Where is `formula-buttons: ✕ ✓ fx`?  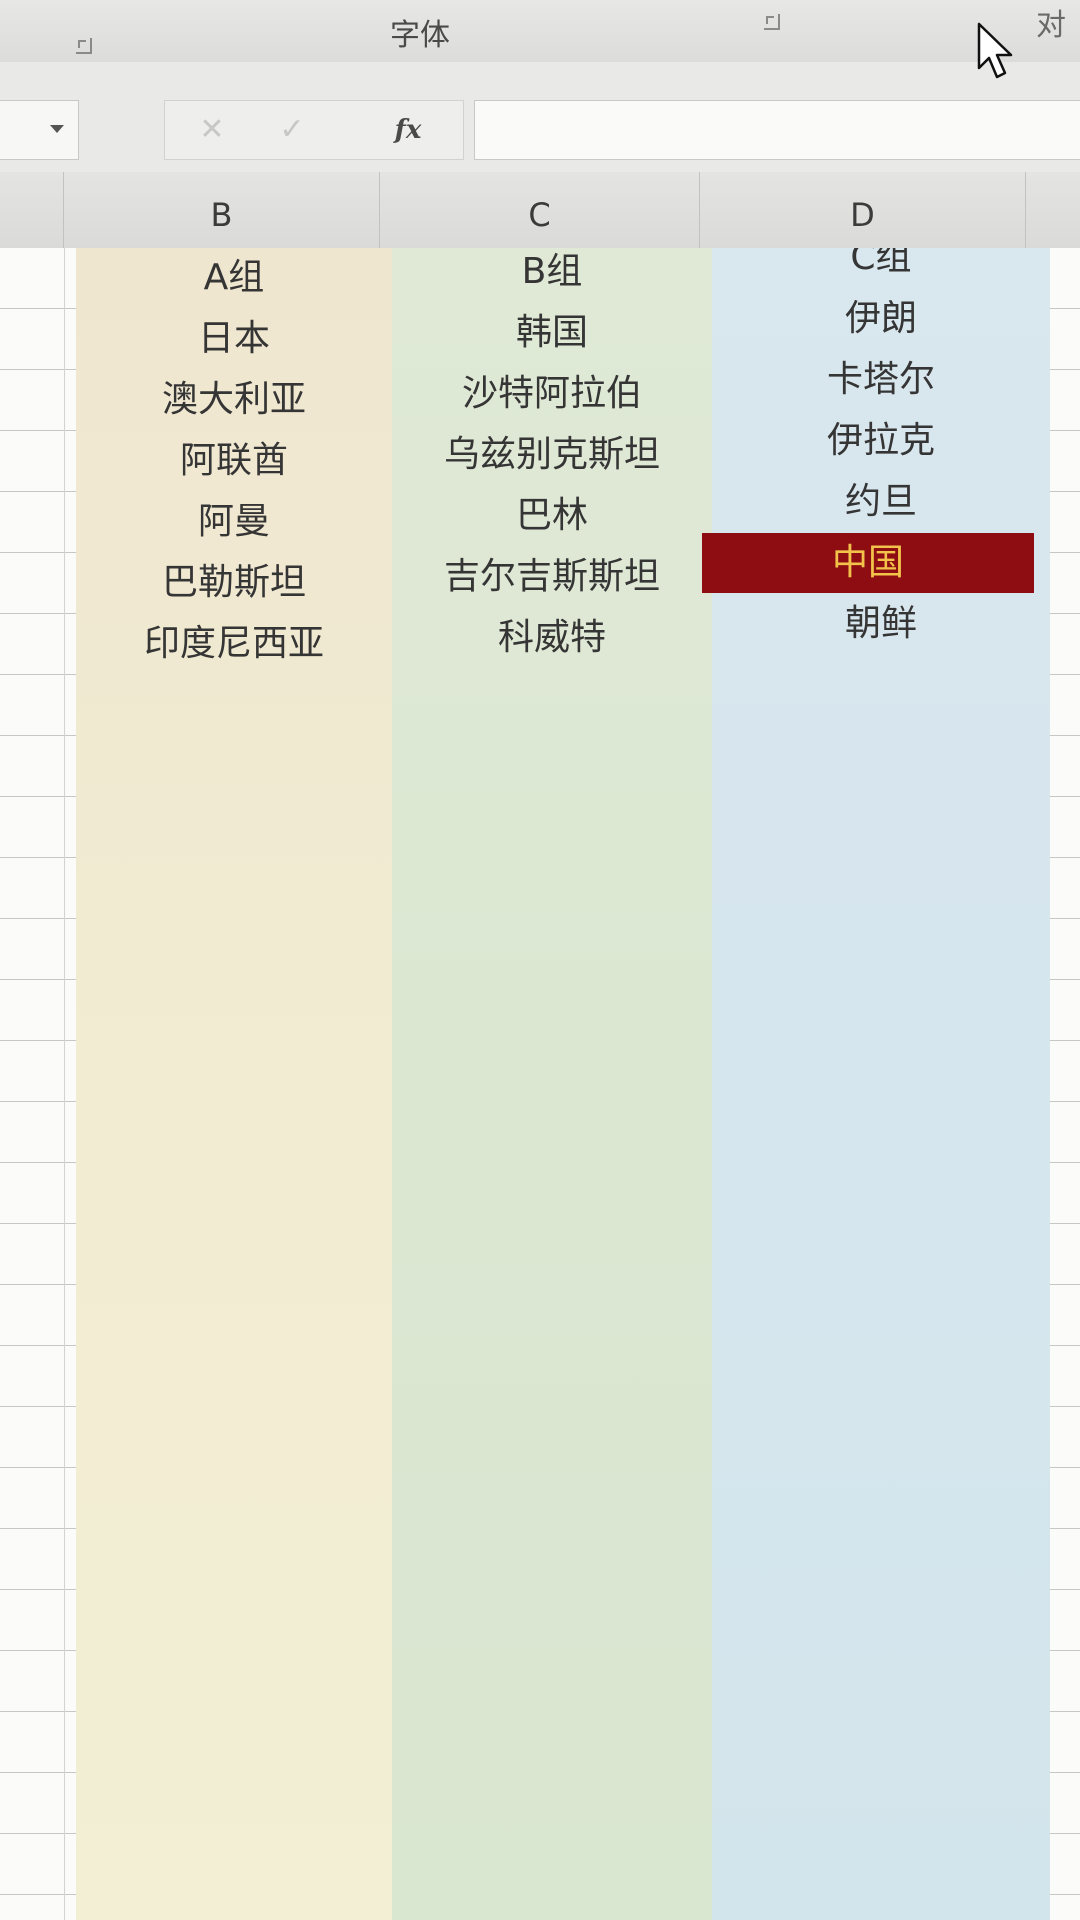
formula-buttons: ✕ ✓ fx is located at coordinates (314, 130).